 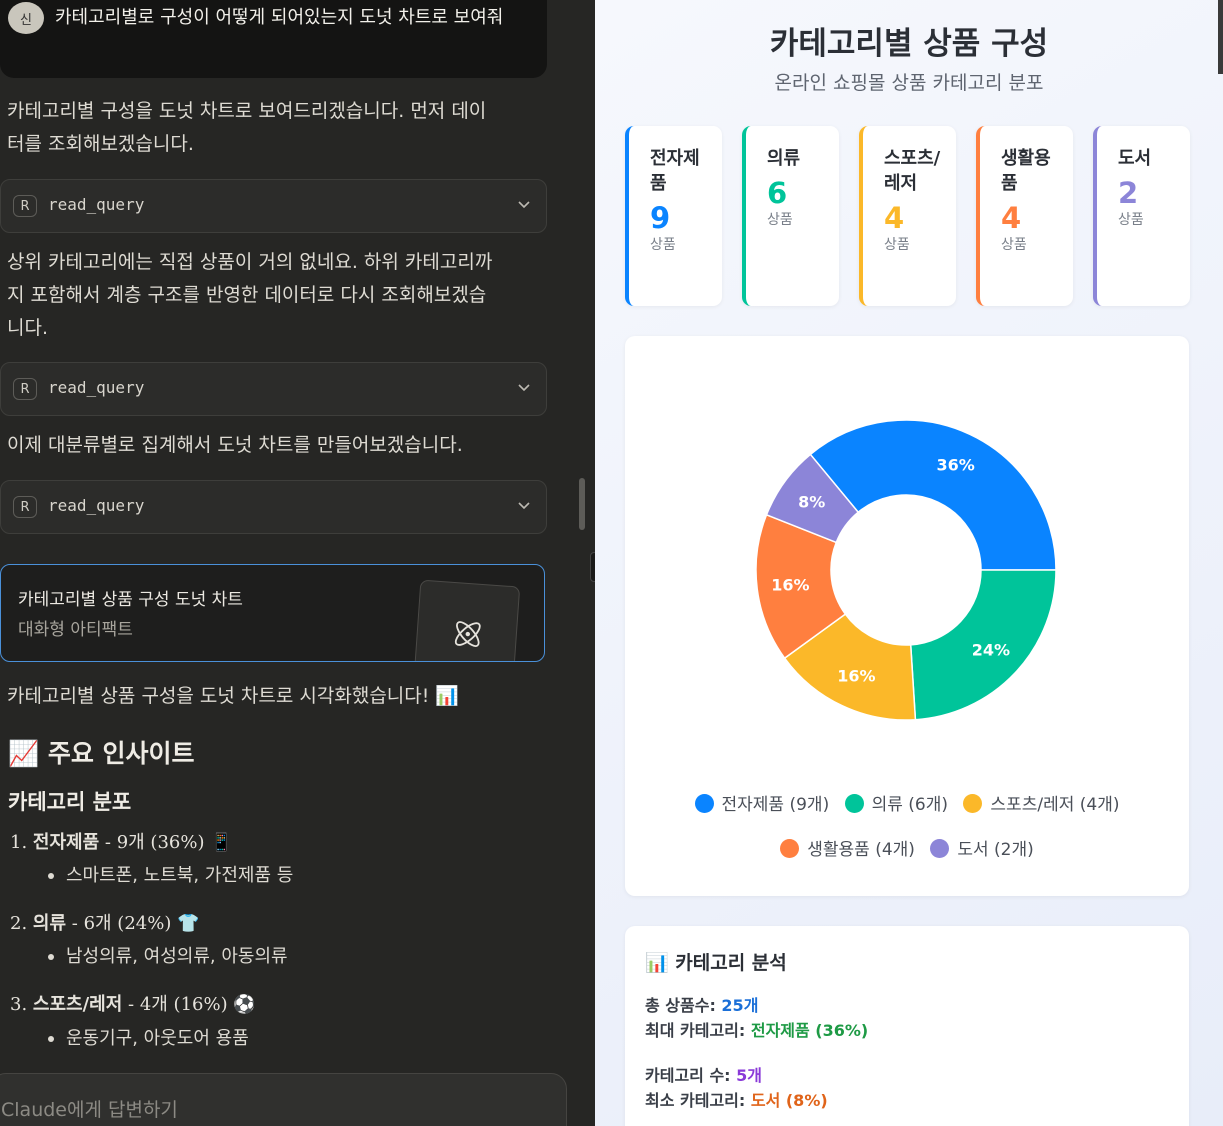 What do you see at coordinates (675, 171) in the screenshot?
I see `stat-card-name: 전자제품` at bounding box center [675, 171].